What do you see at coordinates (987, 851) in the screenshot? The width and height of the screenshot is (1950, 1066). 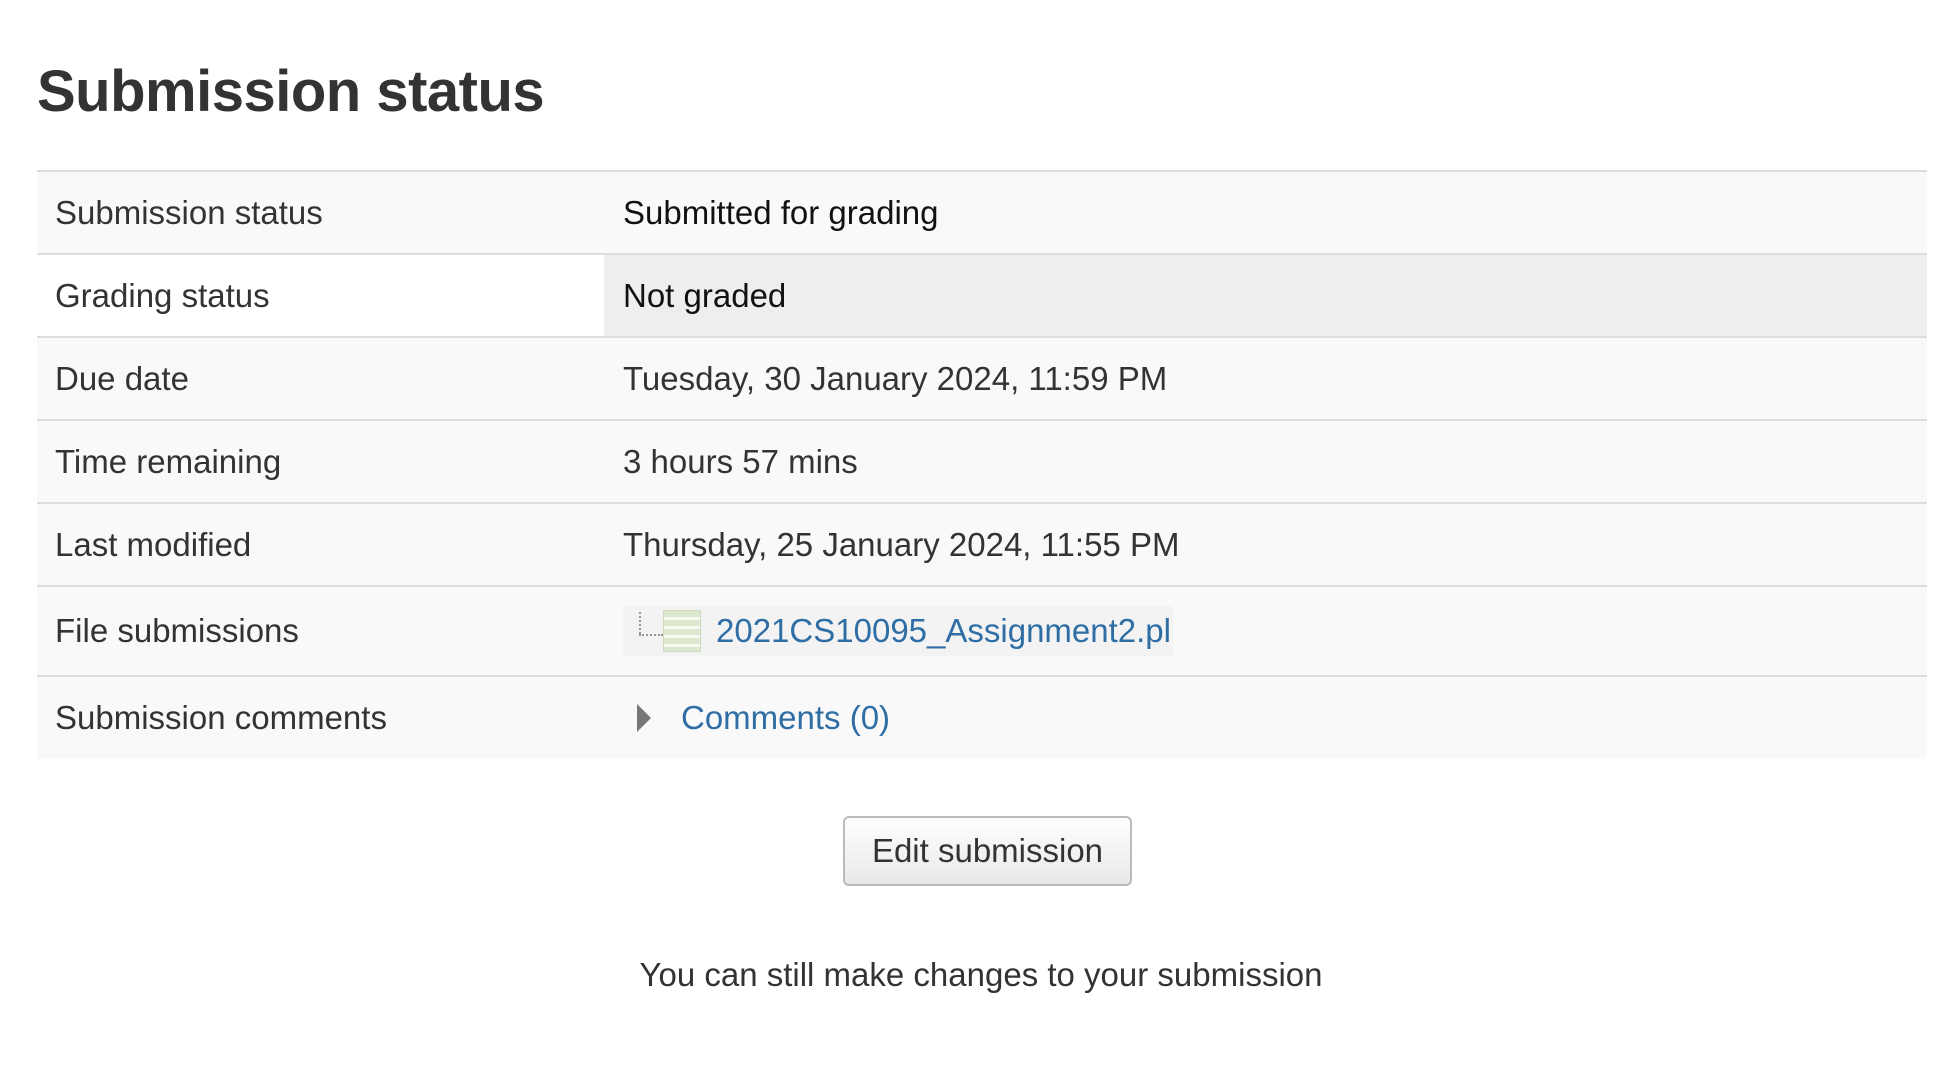 I see `edit-submission-button: Edit submission` at bounding box center [987, 851].